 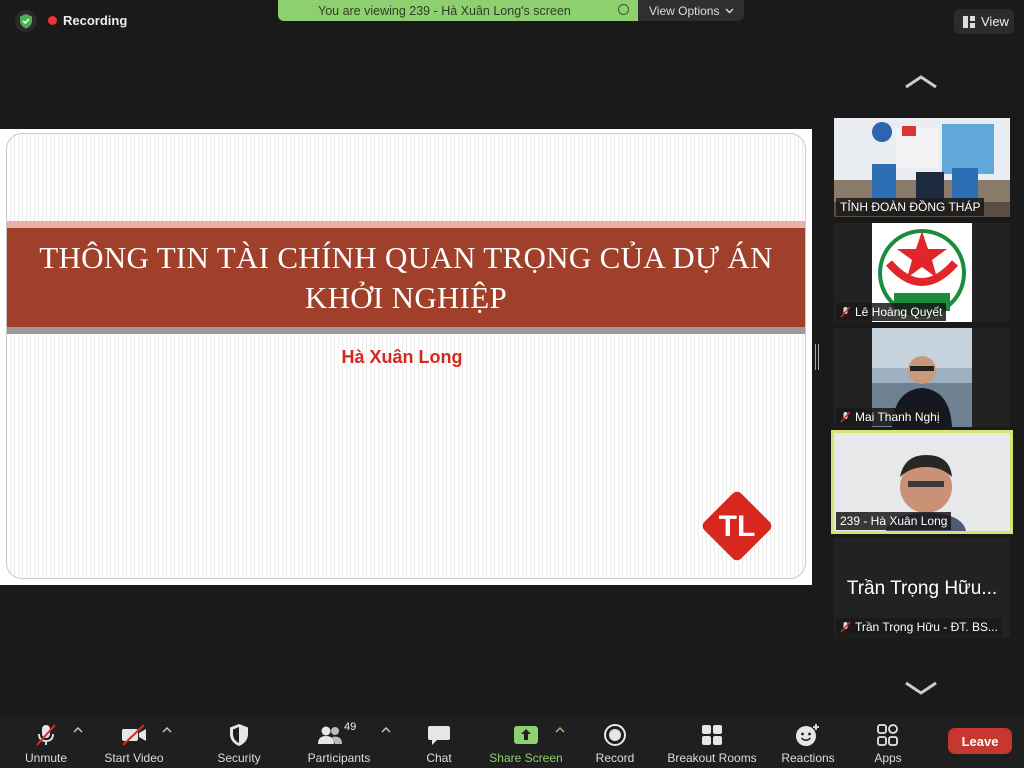 What do you see at coordinates (239, 735) in the screenshot?
I see `shield-icon` at bounding box center [239, 735].